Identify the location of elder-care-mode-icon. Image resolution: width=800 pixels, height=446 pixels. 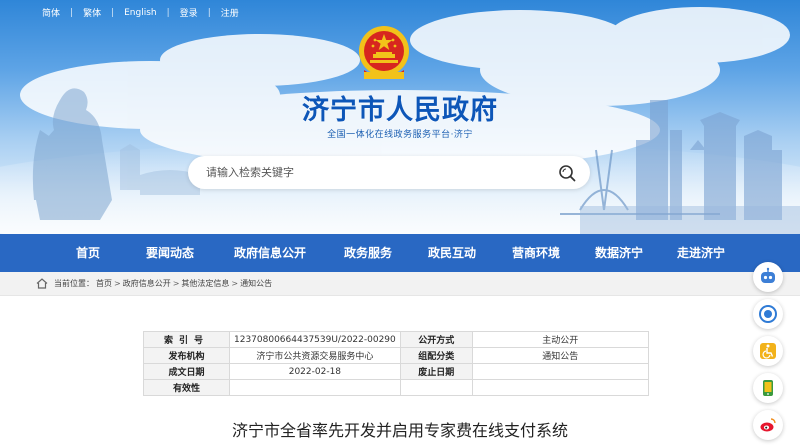
(768, 314).